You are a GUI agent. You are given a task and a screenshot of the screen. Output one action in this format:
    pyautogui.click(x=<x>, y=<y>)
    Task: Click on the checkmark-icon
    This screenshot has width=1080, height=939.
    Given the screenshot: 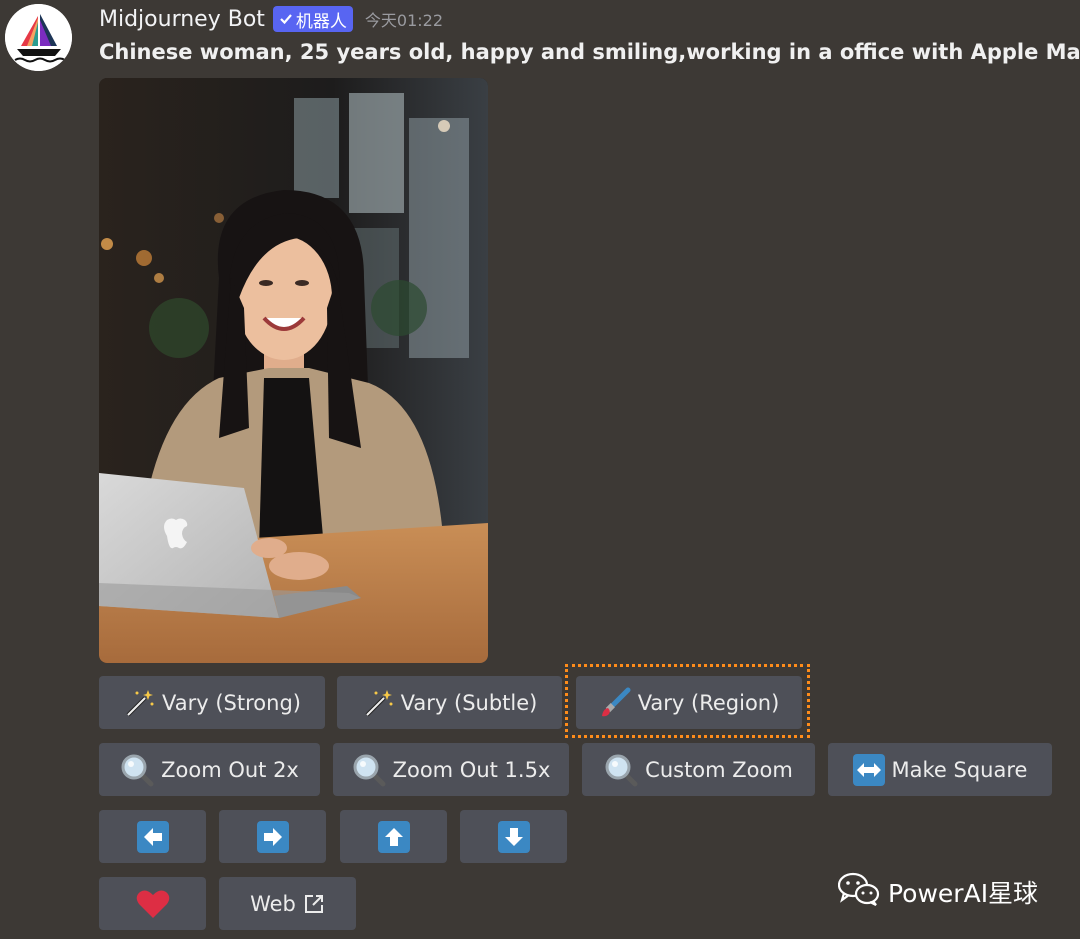 What is the action you would take?
    pyautogui.click(x=286, y=19)
    